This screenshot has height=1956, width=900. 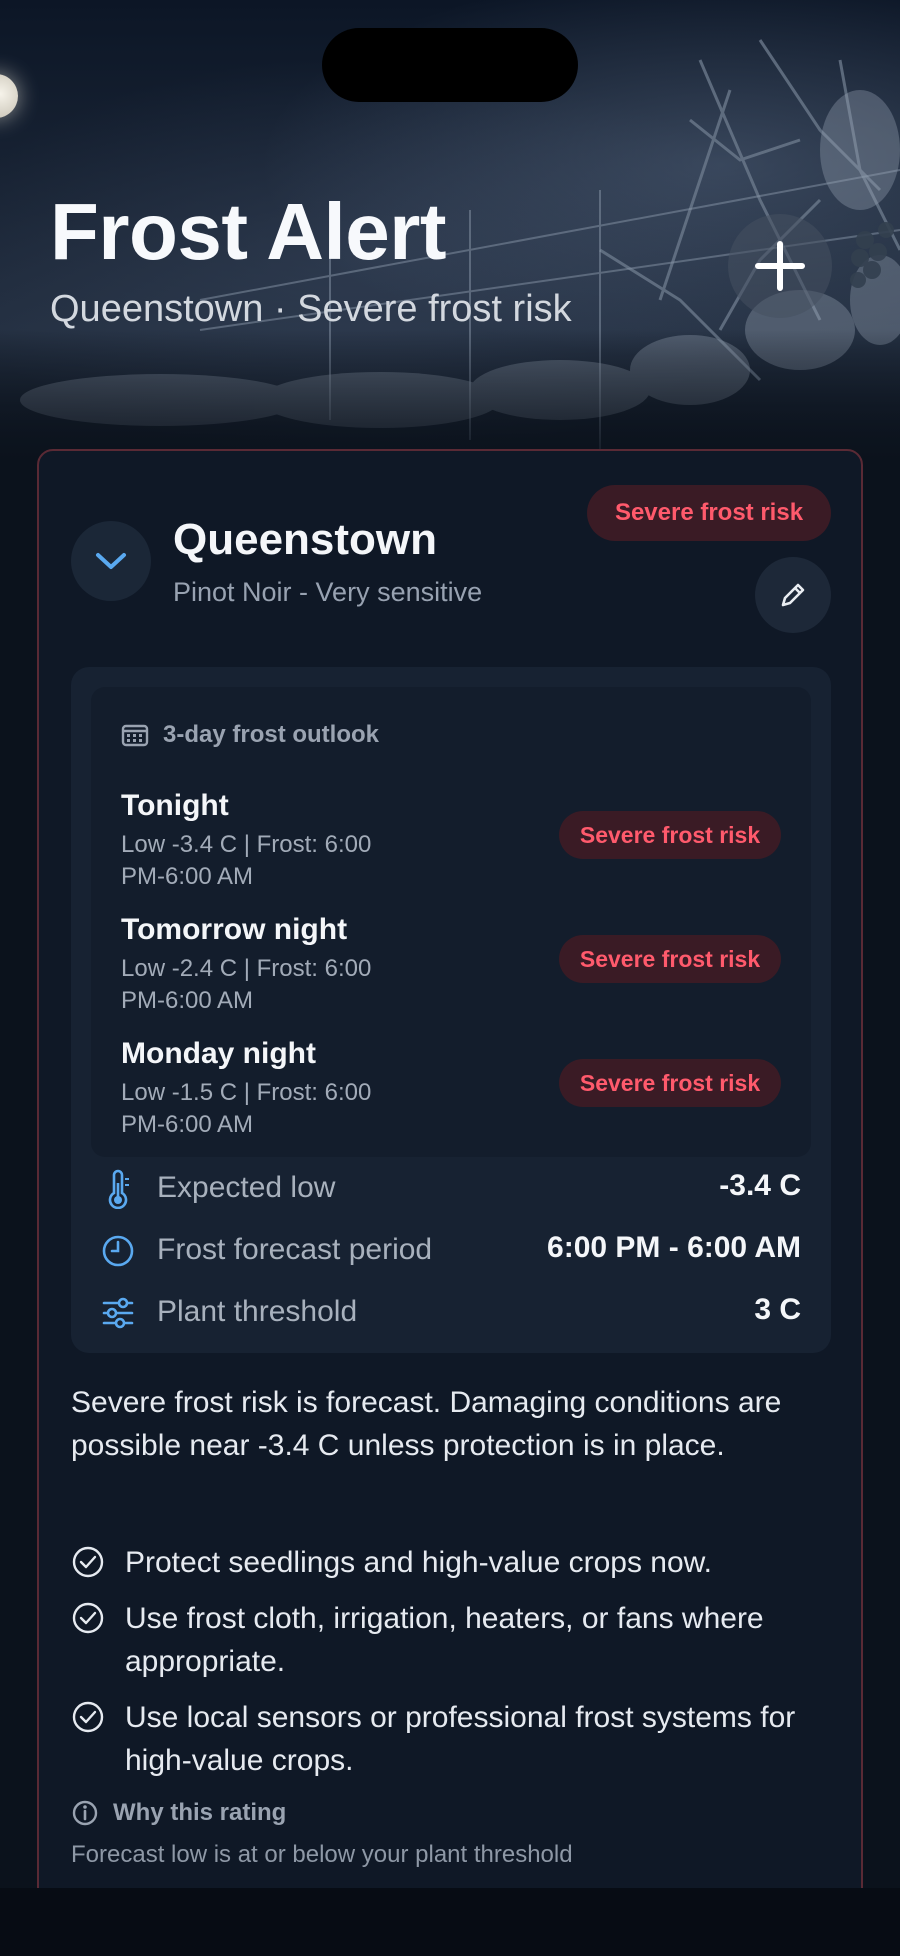 What do you see at coordinates (246, 1108) in the screenshot?
I see `day-detail: Low -1.5 C | Frost: 6:00 PM-6:00 AM` at bounding box center [246, 1108].